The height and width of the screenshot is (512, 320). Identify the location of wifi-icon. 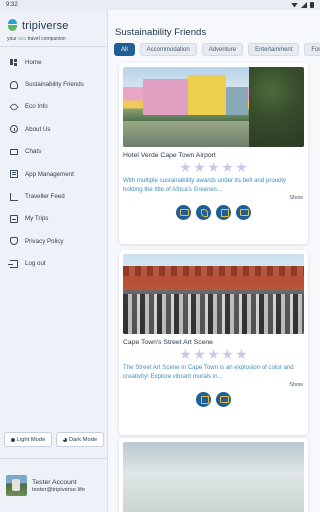
(294, 5).